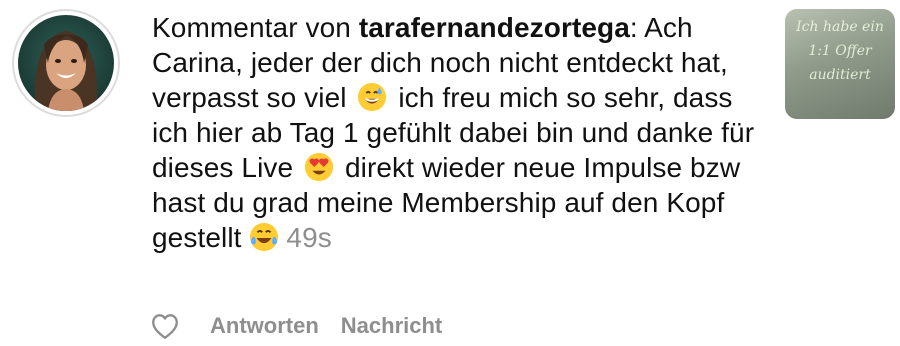 The height and width of the screenshot is (346, 900). Describe the element at coordinates (391, 326) in the screenshot. I see `message-button: Nachricht` at that location.